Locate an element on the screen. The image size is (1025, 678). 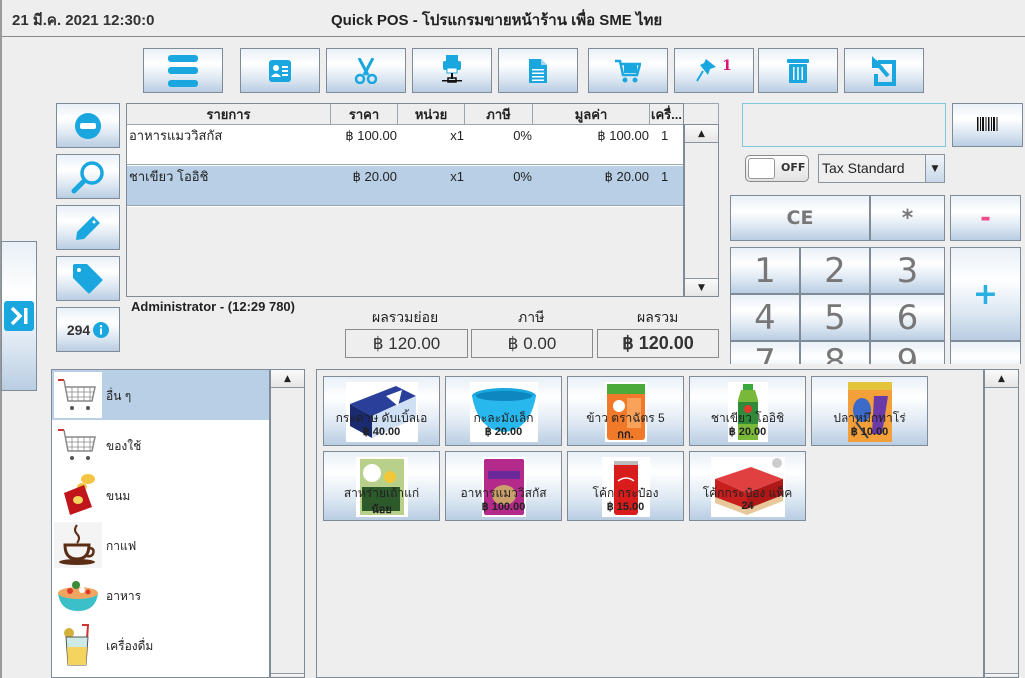
minus-button: - is located at coordinates (985, 218).